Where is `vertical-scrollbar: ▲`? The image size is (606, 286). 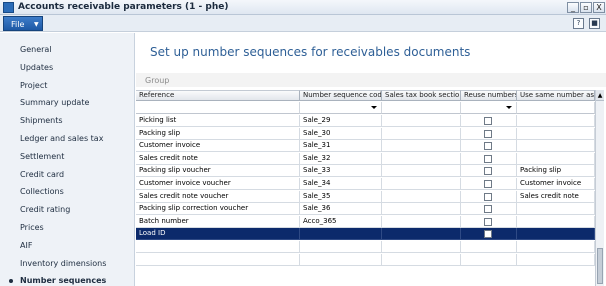 vertical-scrollbar: ▲ is located at coordinates (599, 188).